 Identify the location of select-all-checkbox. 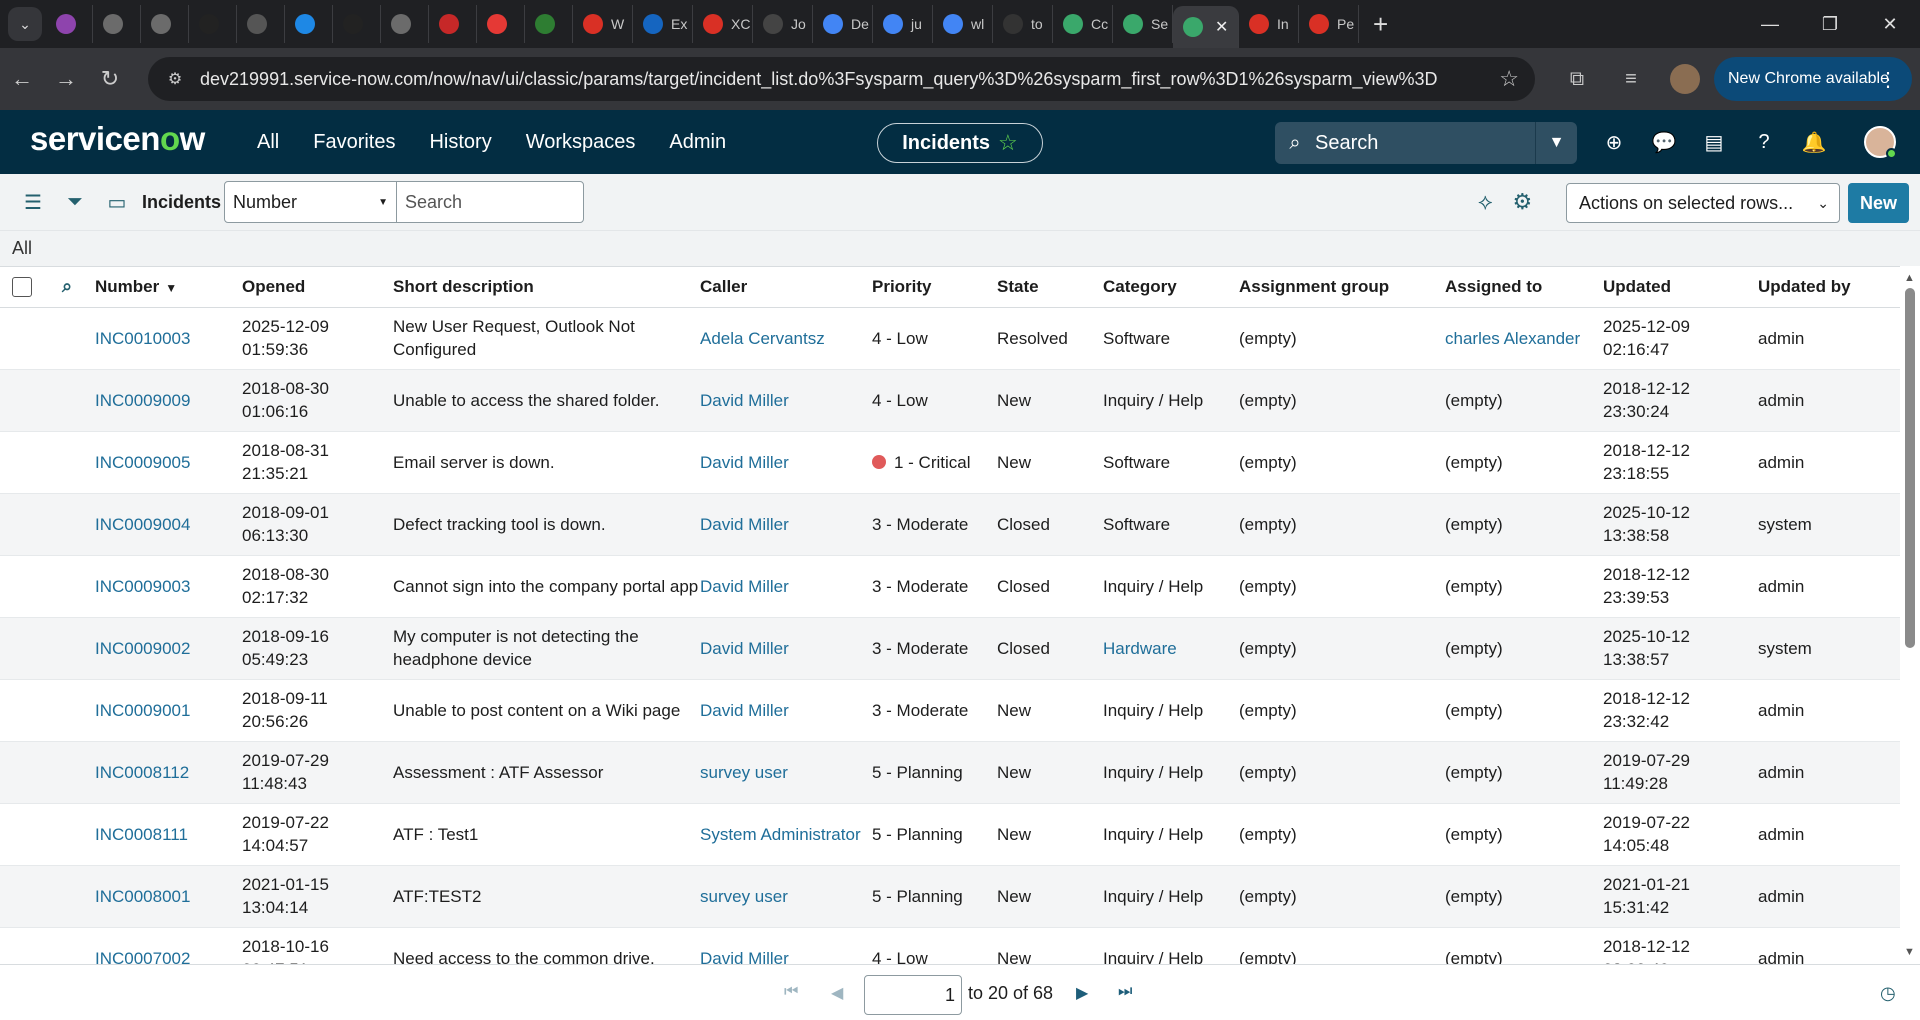
(22, 287).